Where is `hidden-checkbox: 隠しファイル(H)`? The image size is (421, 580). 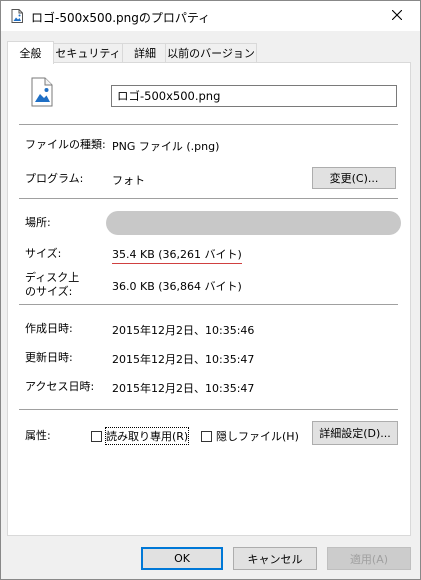 hidden-checkbox: 隠しファイル(H) is located at coordinates (250, 436).